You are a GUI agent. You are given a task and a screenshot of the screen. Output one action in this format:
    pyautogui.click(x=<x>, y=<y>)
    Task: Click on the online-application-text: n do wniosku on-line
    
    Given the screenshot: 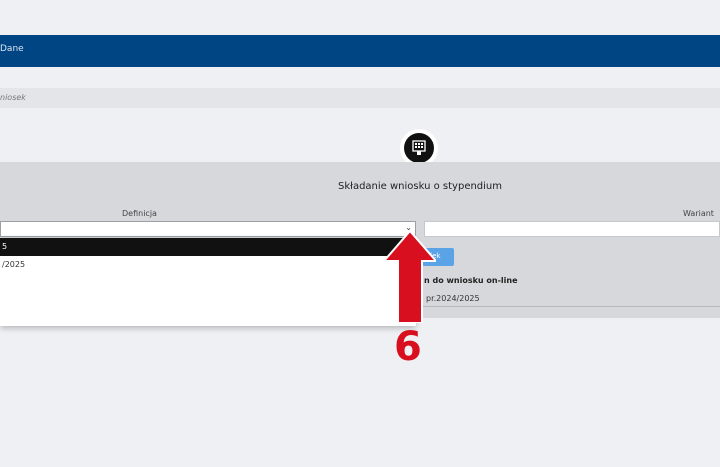 What is the action you would take?
    pyautogui.click(x=471, y=280)
    